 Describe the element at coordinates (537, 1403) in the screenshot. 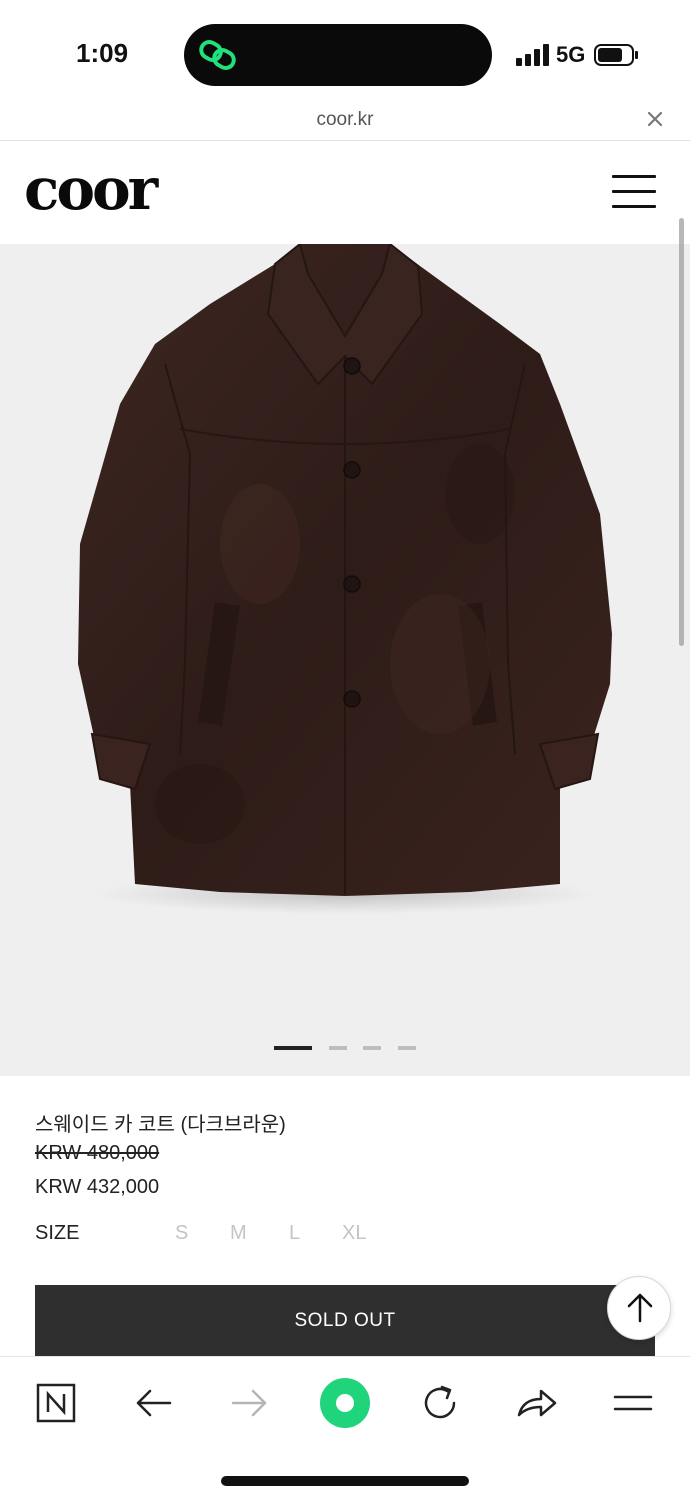

I see `share-icon` at that location.